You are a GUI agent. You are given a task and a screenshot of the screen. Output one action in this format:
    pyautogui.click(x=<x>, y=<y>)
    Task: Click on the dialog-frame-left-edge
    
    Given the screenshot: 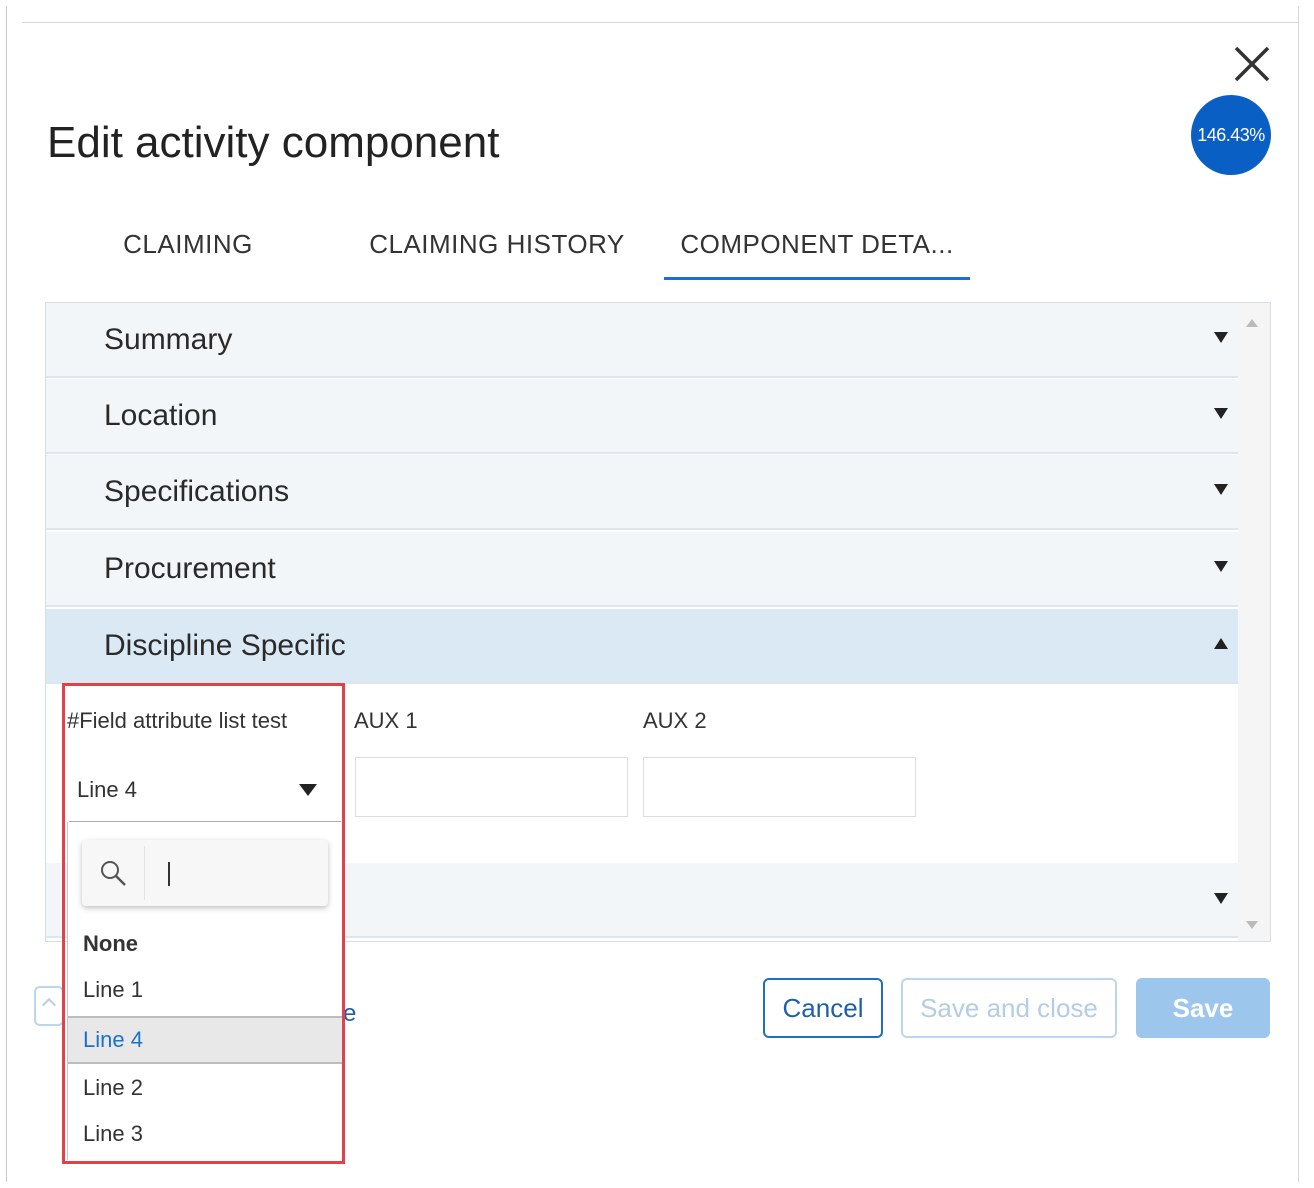 What is the action you would take?
    pyautogui.click(x=6, y=594)
    